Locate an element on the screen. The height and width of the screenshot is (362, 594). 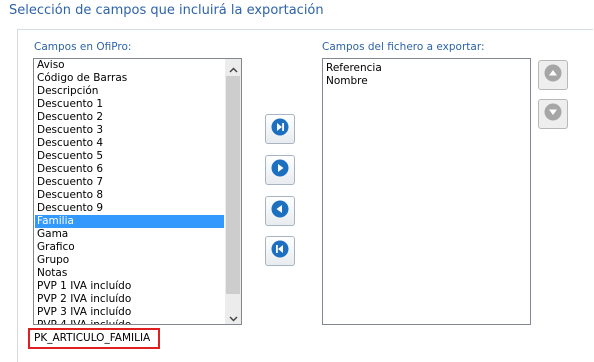
scroll-down-button is located at coordinates (233, 316).